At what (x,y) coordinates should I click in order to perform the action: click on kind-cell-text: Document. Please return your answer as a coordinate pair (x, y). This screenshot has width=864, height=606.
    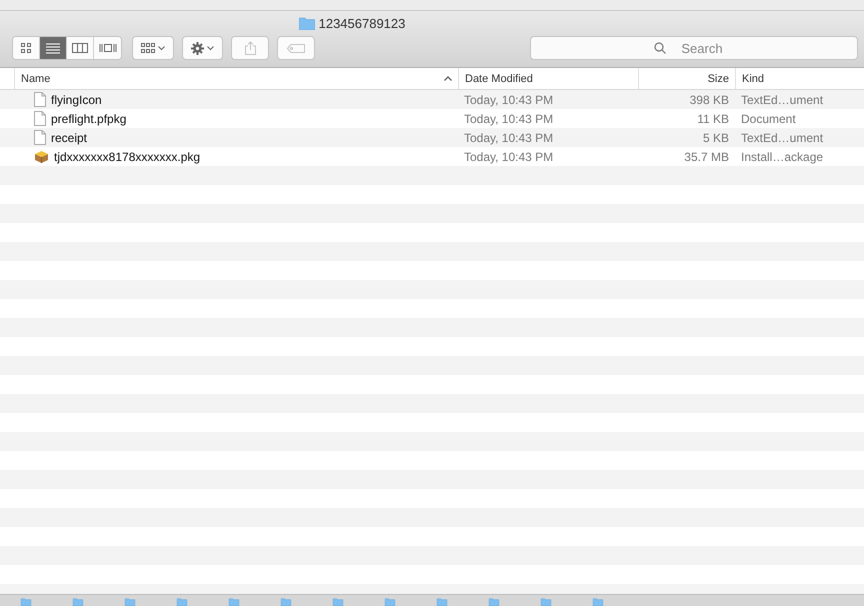
    Looking at the image, I should click on (768, 119).